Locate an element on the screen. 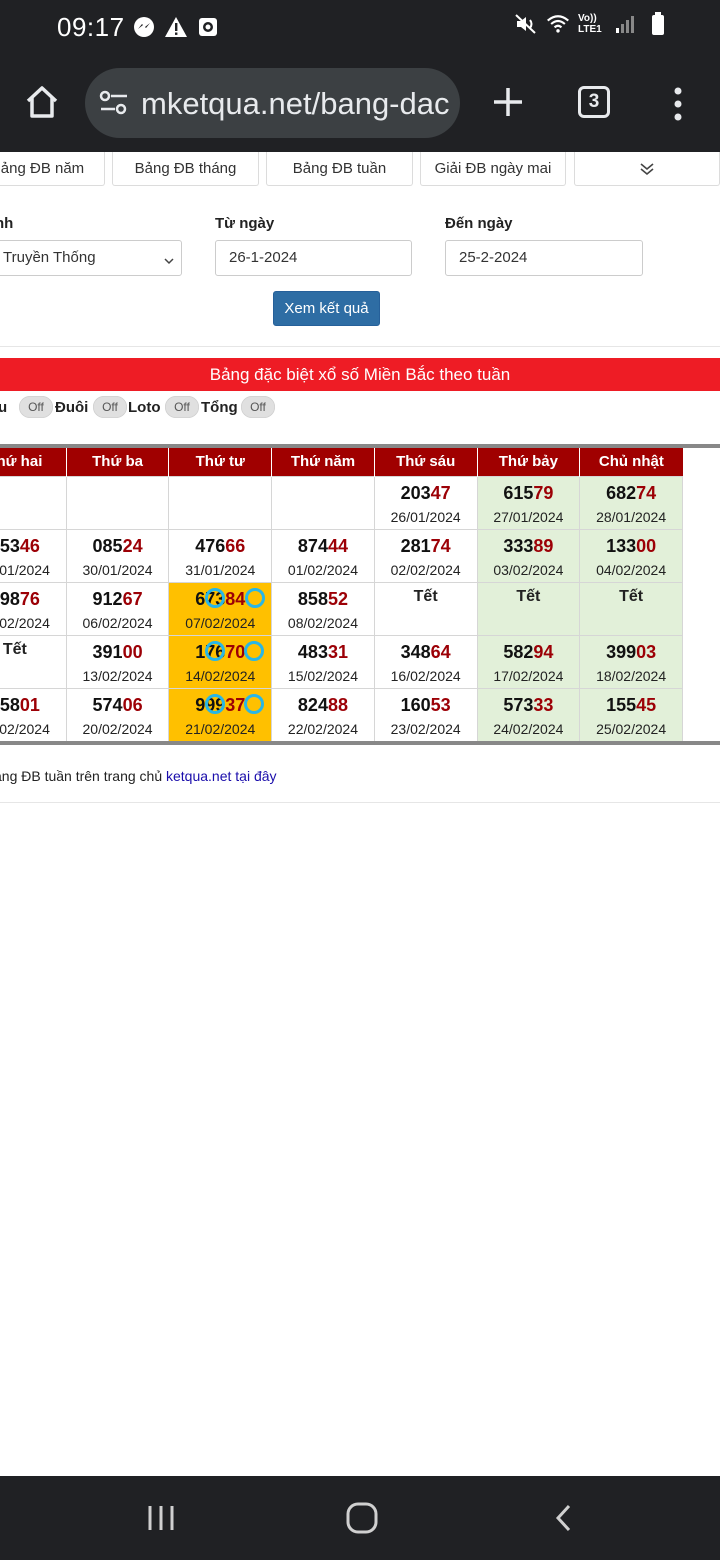 The width and height of the screenshot is (720, 1560). province-select: Truyền Thống is located at coordinates (91, 258).